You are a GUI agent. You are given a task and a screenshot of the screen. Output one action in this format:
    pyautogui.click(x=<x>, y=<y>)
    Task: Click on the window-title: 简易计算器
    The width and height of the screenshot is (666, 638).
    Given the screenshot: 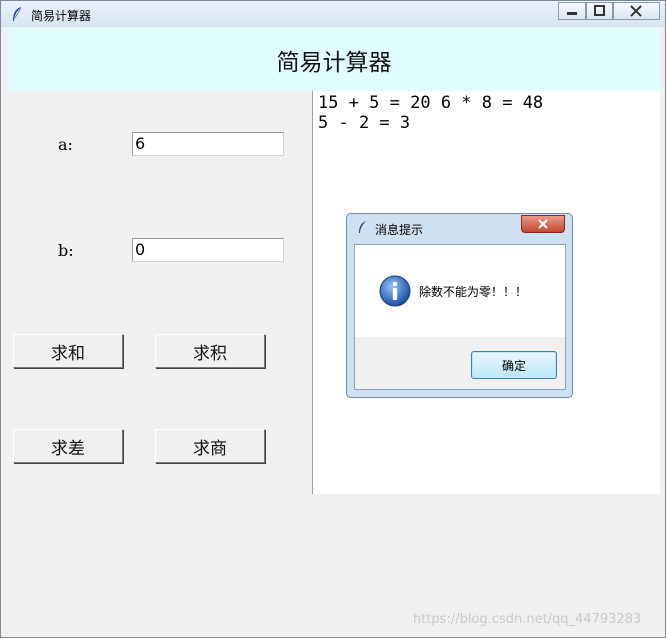 What is the action you would take?
    pyautogui.click(x=61, y=16)
    